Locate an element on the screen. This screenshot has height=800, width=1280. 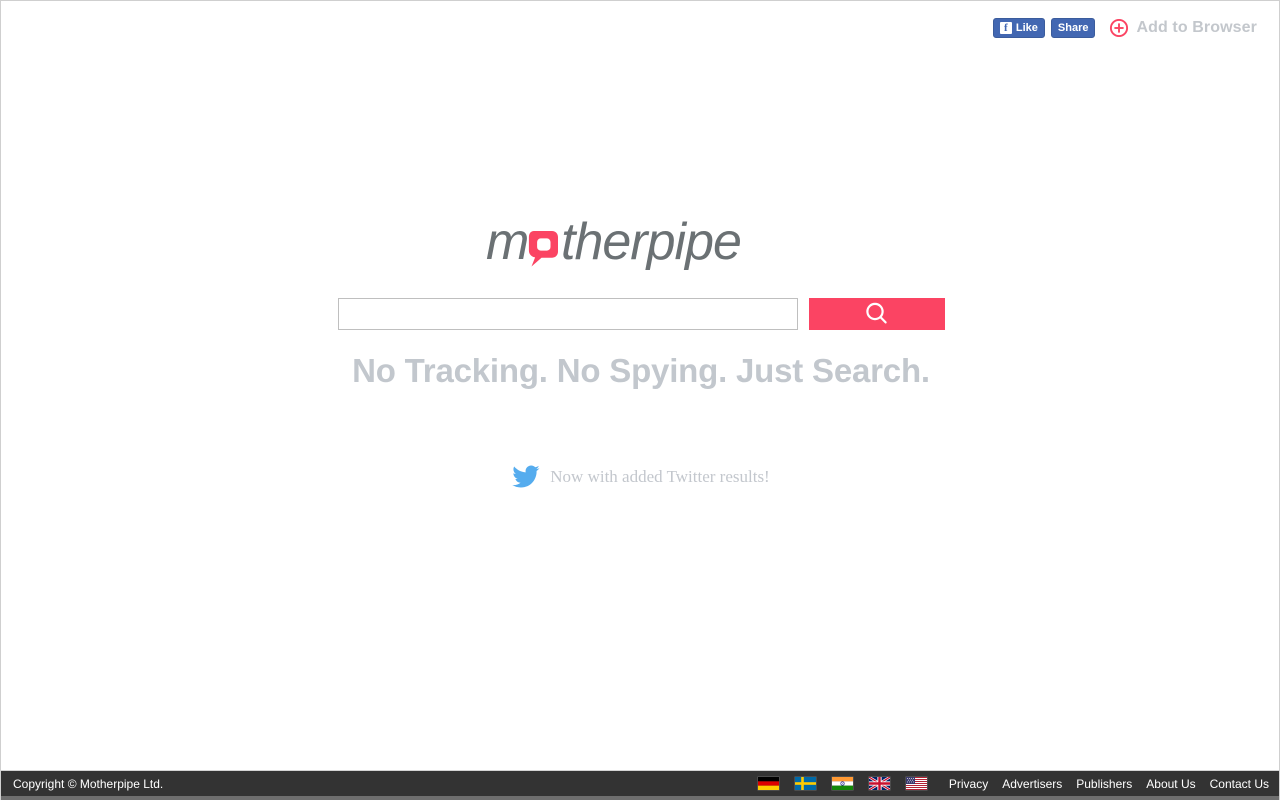
site-logo: m therpipe is located at coordinates (641, 245).